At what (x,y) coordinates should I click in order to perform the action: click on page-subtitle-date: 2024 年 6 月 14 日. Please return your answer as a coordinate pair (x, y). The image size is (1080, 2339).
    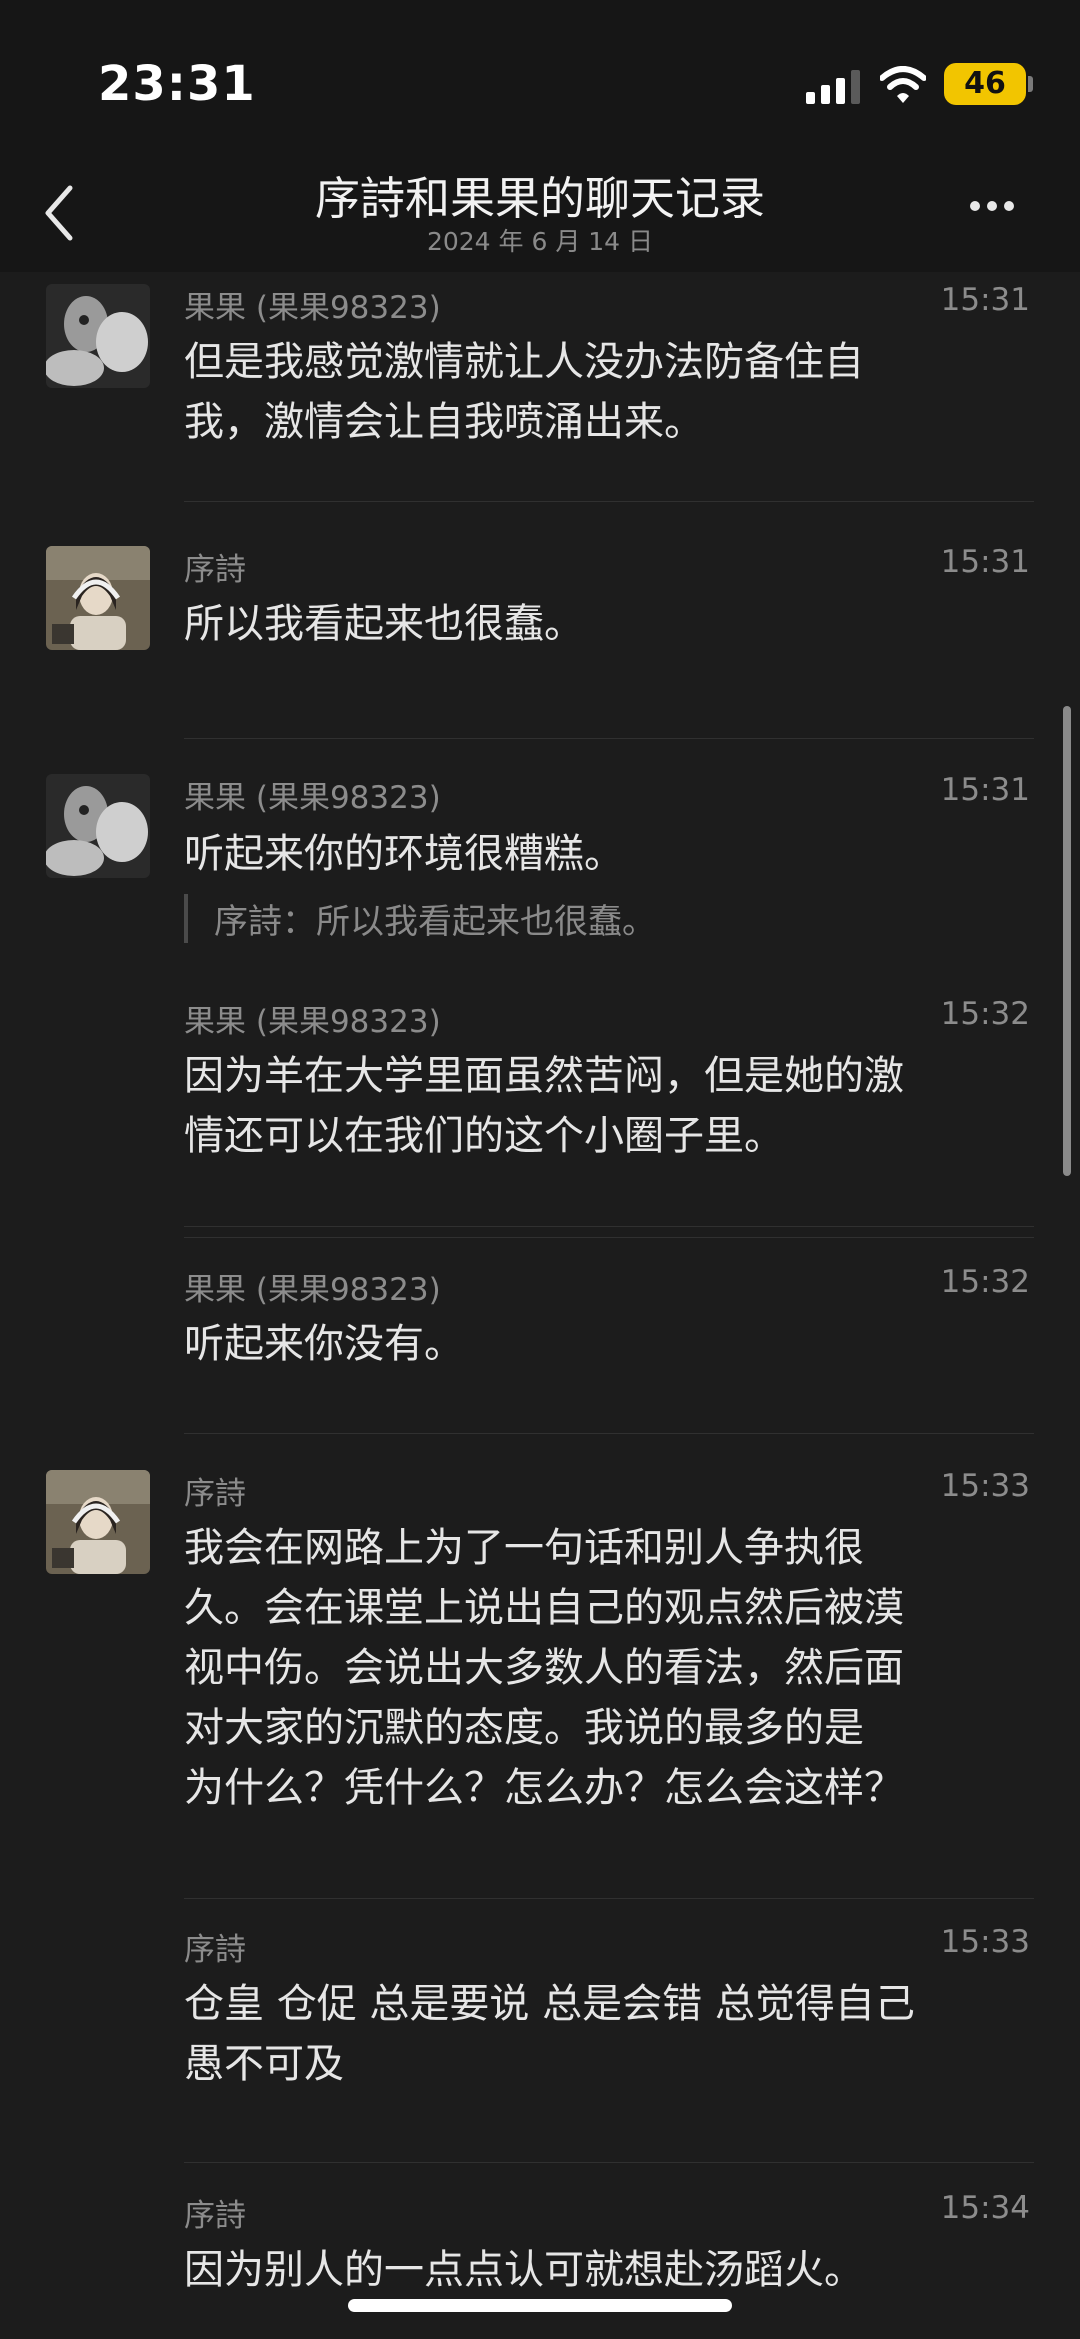
    Looking at the image, I should click on (540, 241).